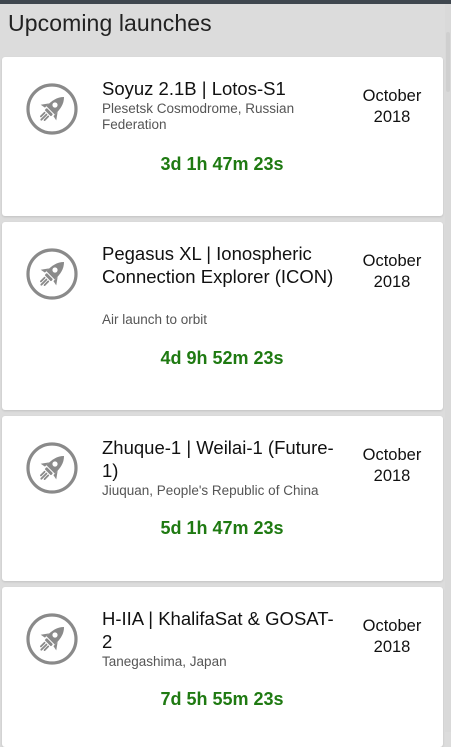 The image size is (451, 747). Describe the element at coordinates (222, 528) in the screenshot. I see `launch-countdown: 5d 1h 47m 23s` at that location.